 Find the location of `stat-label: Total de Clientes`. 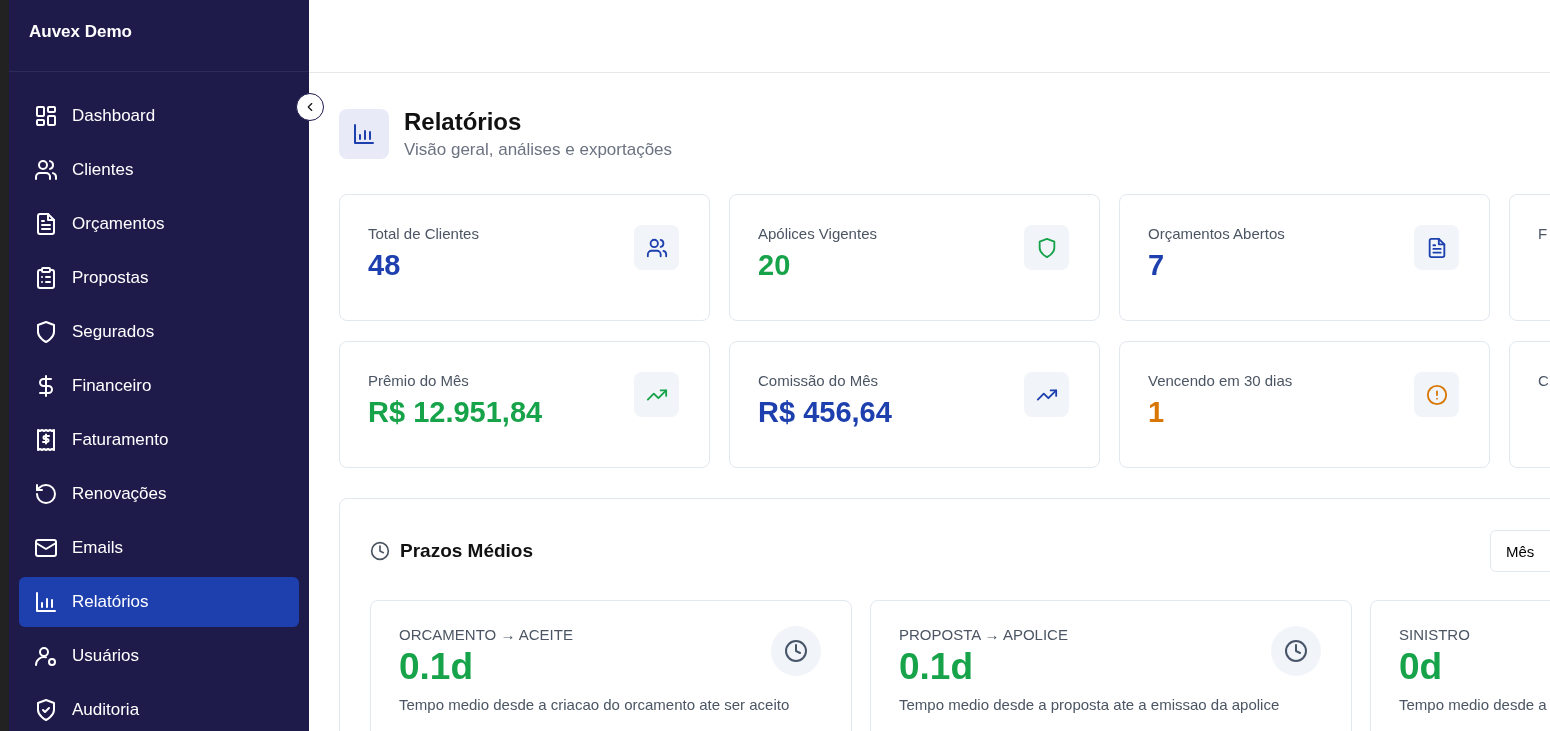

stat-label: Total de Clientes is located at coordinates (423, 233).